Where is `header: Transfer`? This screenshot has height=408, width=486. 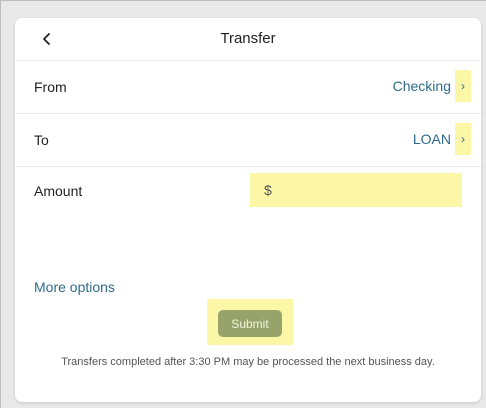 header: Transfer is located at coordinates (248, 39).